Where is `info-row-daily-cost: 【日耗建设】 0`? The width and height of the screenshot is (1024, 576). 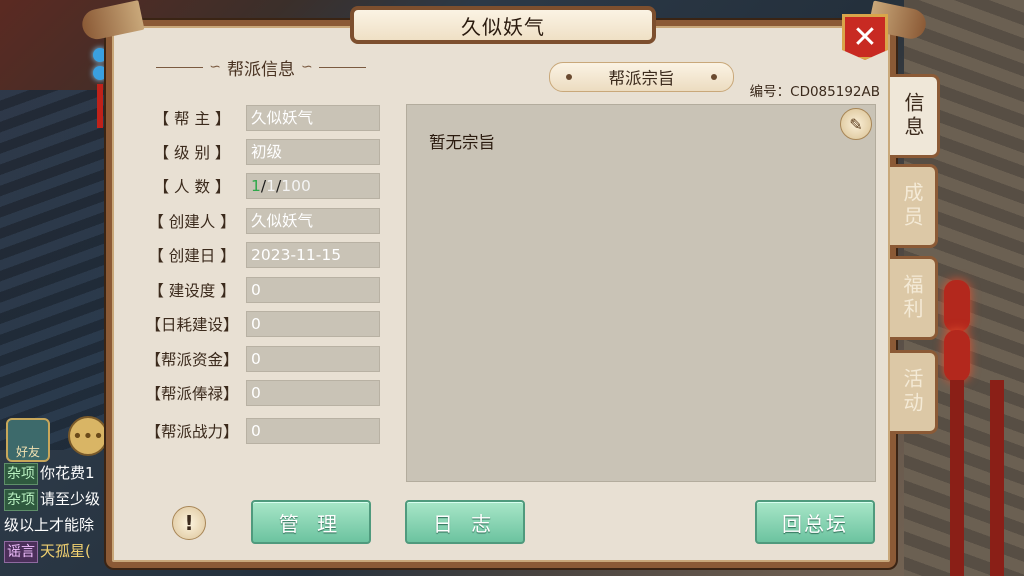
info-row-daily-cost: 【日耗建设】 0 is located at coordinates (259, 324).